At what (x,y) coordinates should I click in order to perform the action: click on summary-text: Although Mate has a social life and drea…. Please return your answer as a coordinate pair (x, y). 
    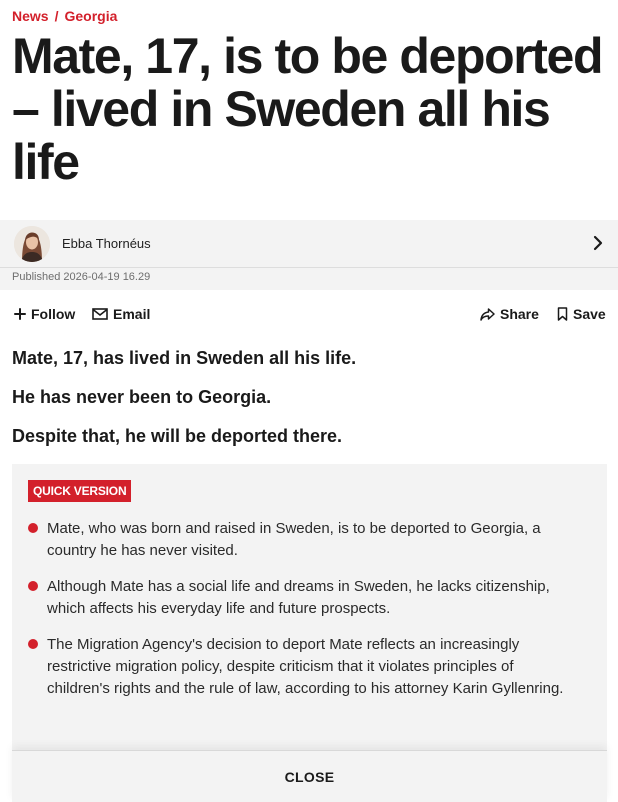
    Looking at the image, I should click on (298, 597).